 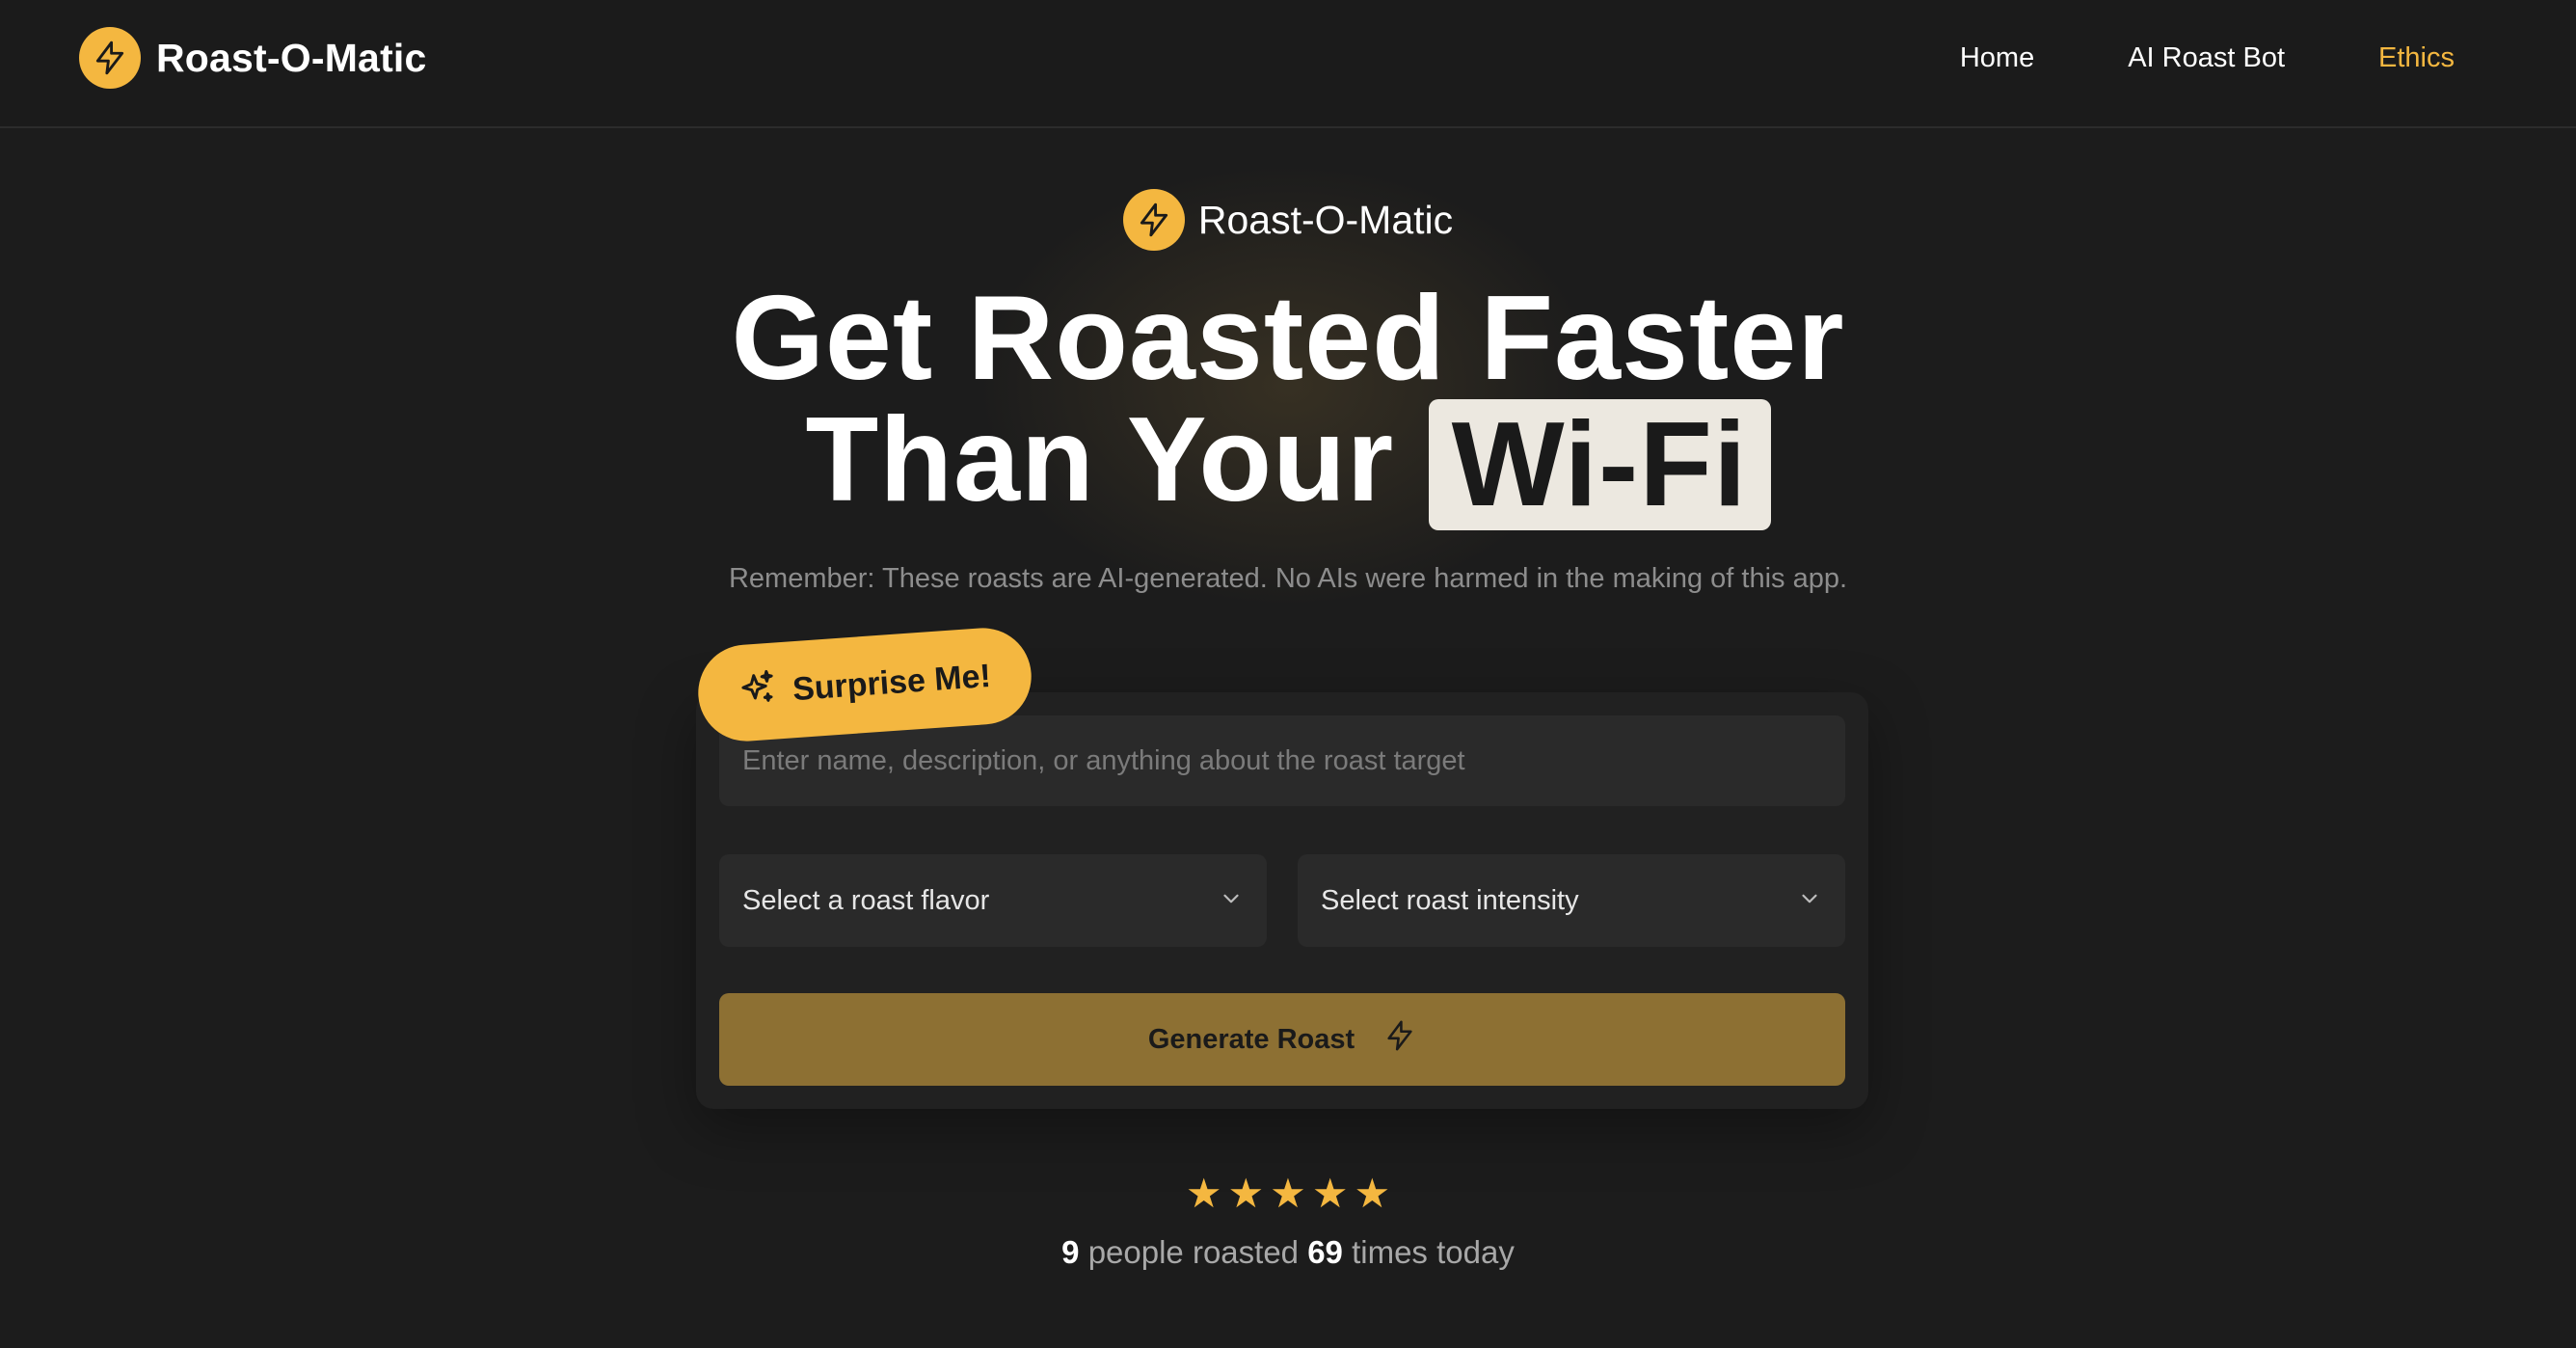 What do you see at coordinates (892, 682) in the screenshot?
I see `surprise-me-label: Surprise Me!` at bounding box center [892, 682].